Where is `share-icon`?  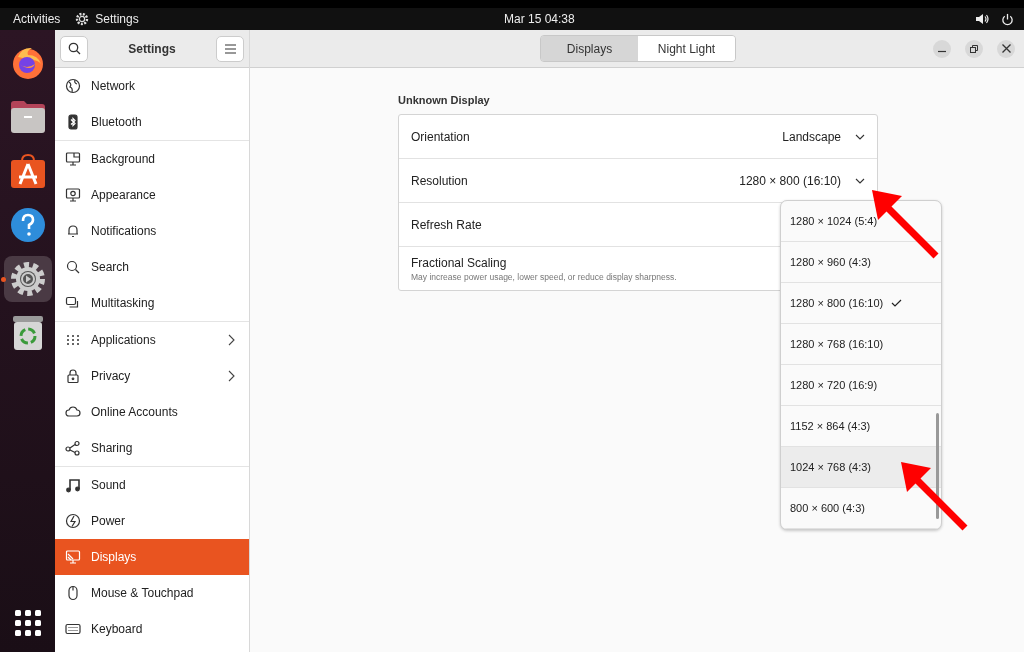
share-icon is located at coordinates (73, 448).